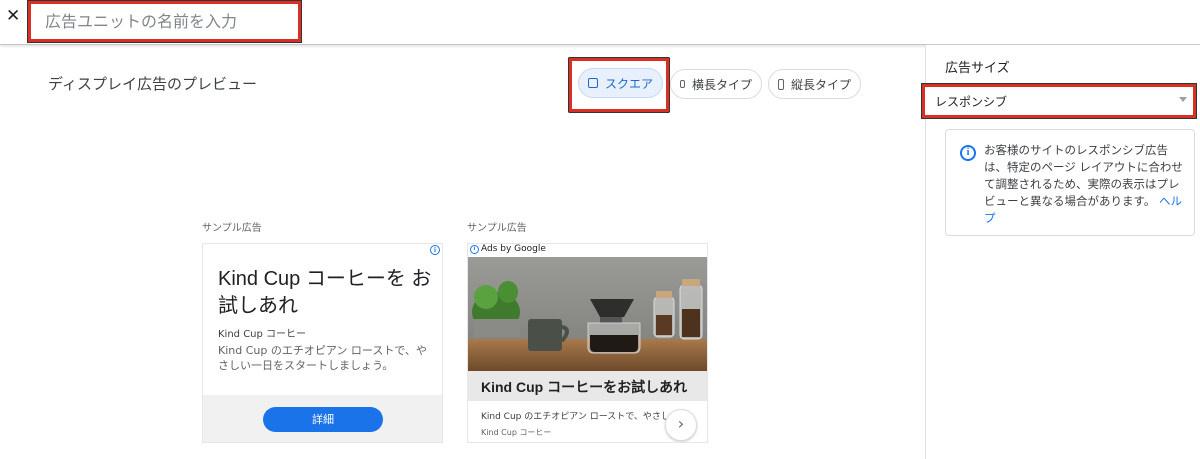 This screenshot has width=1200, height=459. I want to click on ads-by-label: Ads by Google, so click(513, 249).